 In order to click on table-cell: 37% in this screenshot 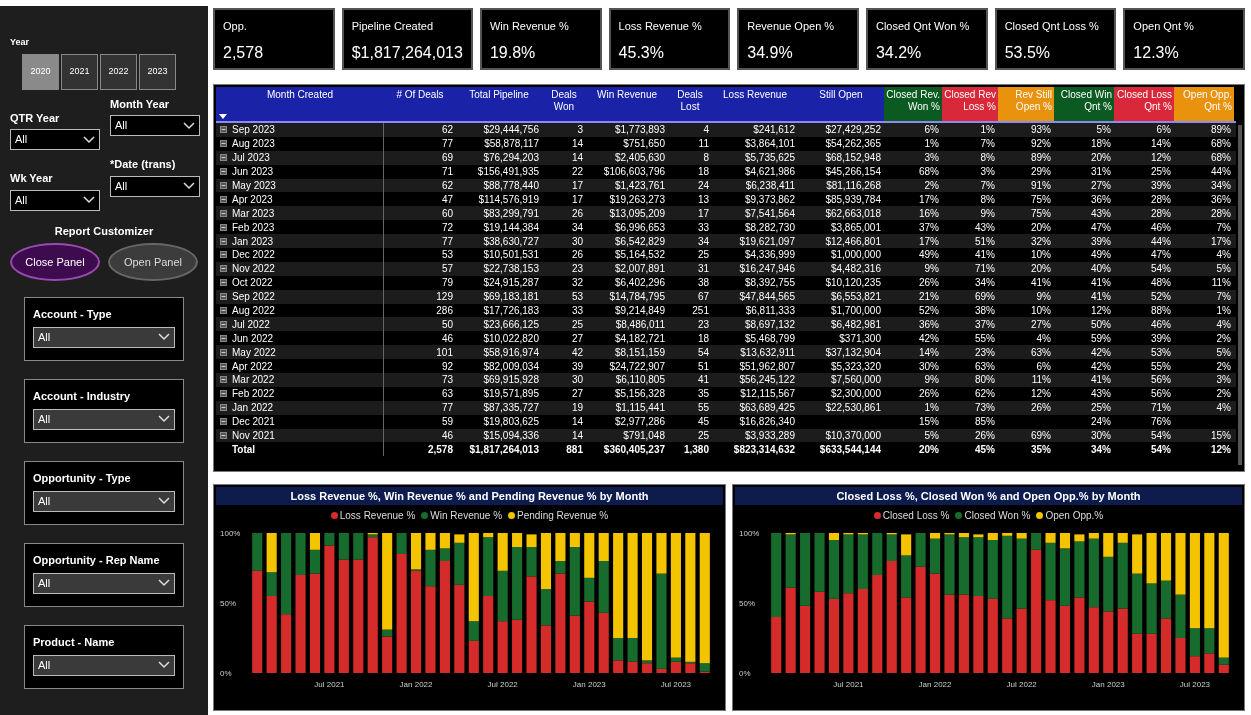, I will do `click(929, 227)`.